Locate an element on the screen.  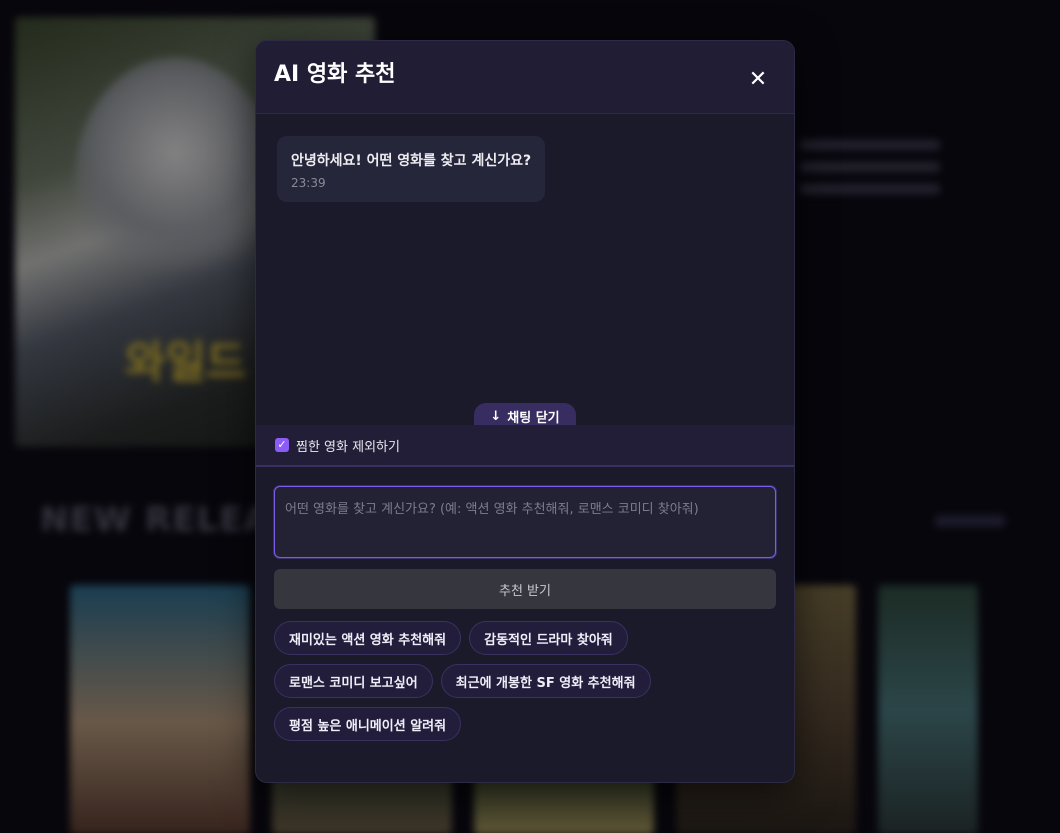
close-button: ✕ is located at coordinates (758, 79).